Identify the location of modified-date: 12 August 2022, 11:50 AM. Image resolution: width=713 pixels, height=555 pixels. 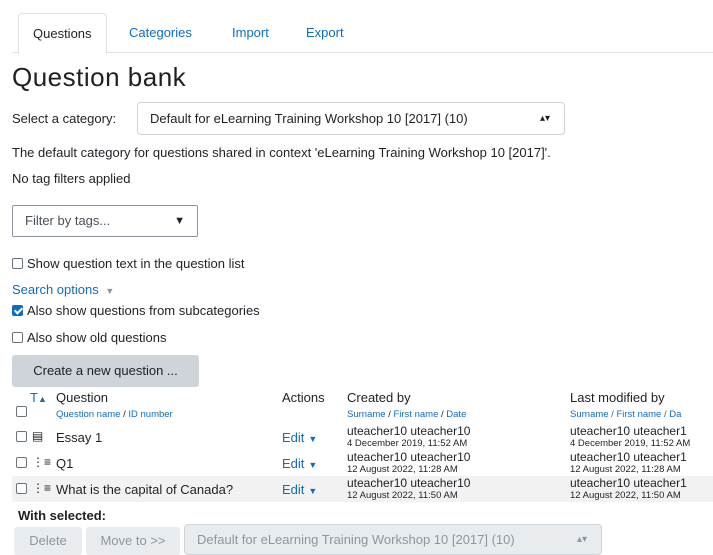
(625, 495).